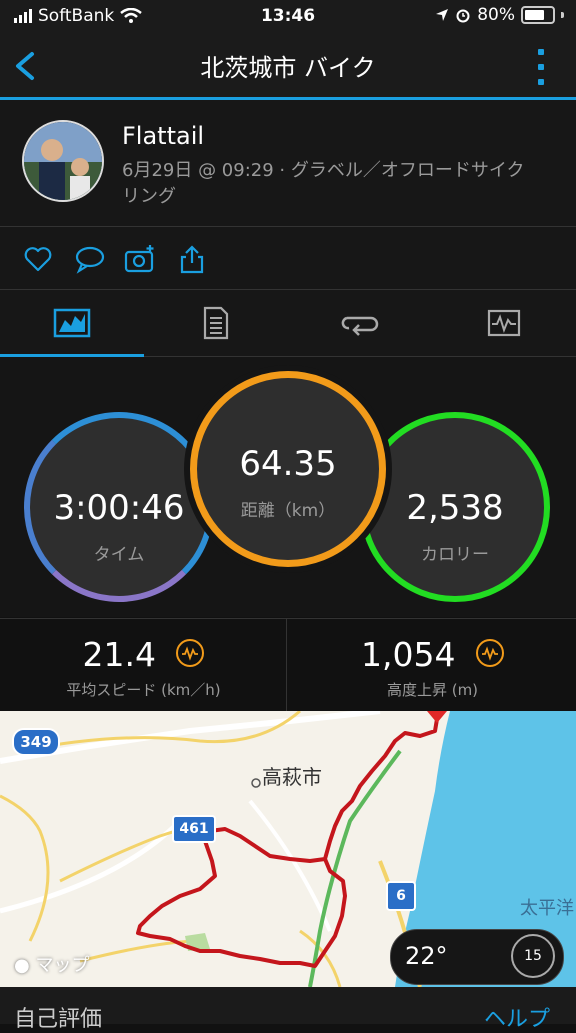  Describe the element at coordinates (442, 15) in the screenshot. I see `location-icon` at that location.